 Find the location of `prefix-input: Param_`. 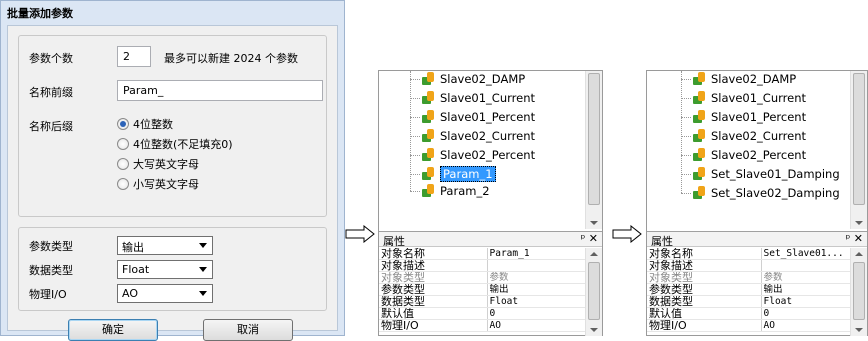

prefix-input: Param_ is located at coordinates (220, 90).